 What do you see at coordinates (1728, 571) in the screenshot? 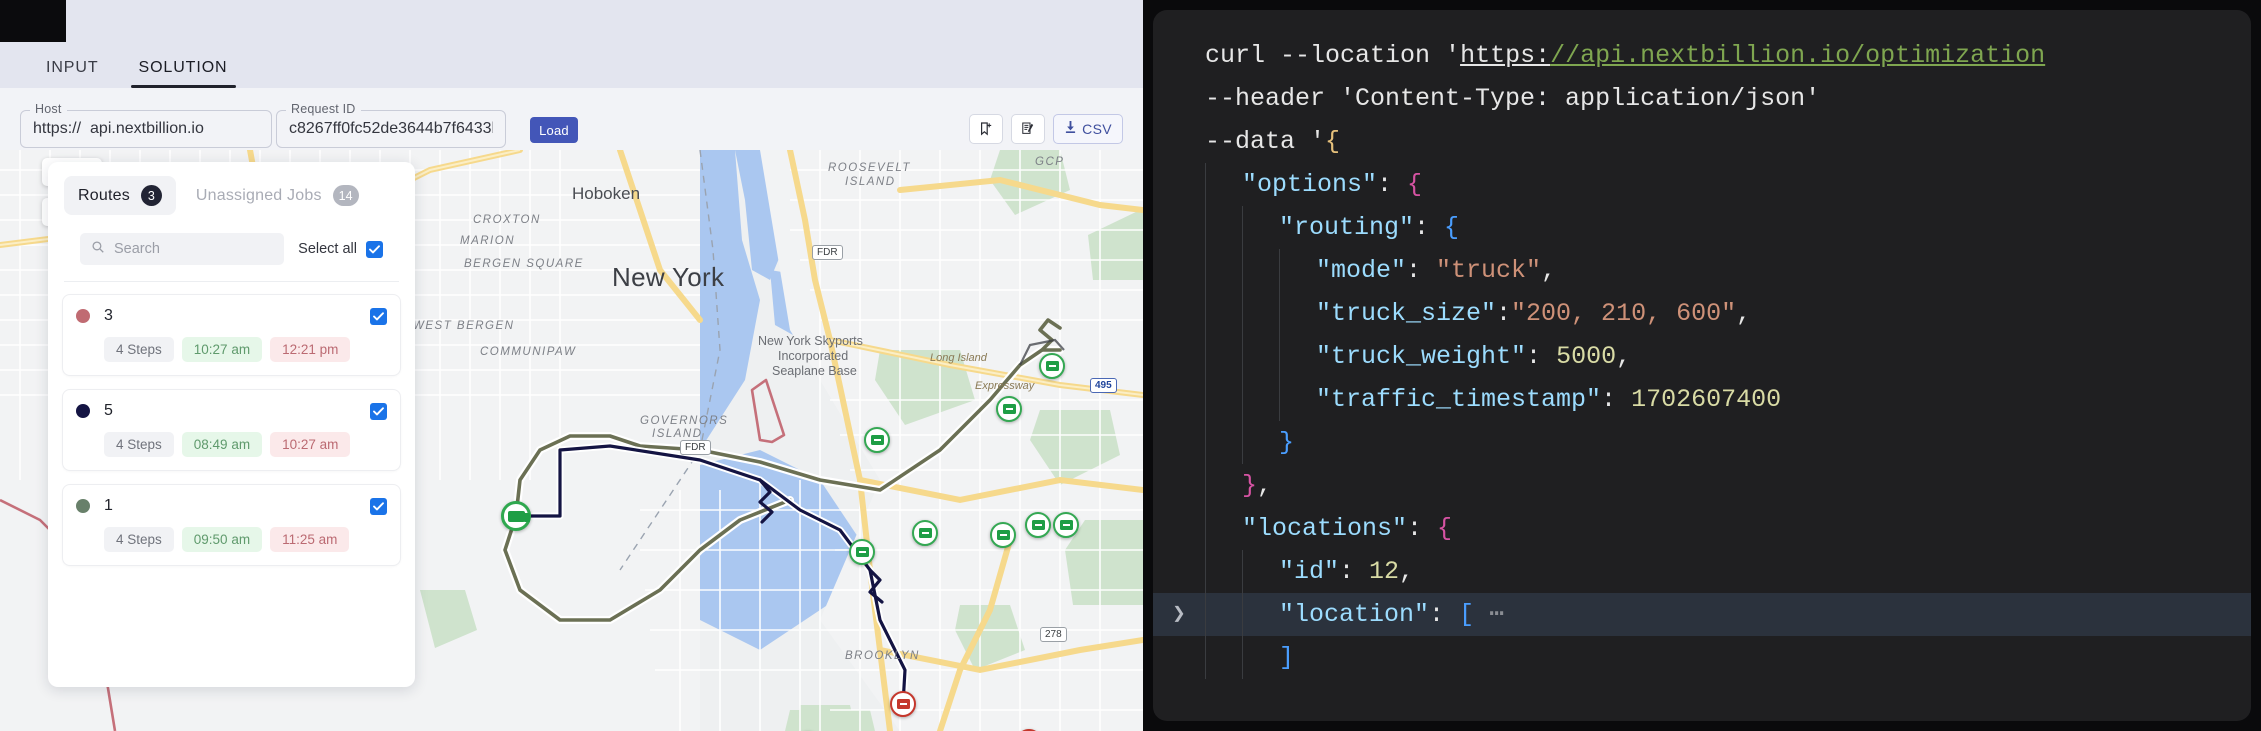
I see `code-line-text: "id": 12,` at bounding box center [1728, 571].